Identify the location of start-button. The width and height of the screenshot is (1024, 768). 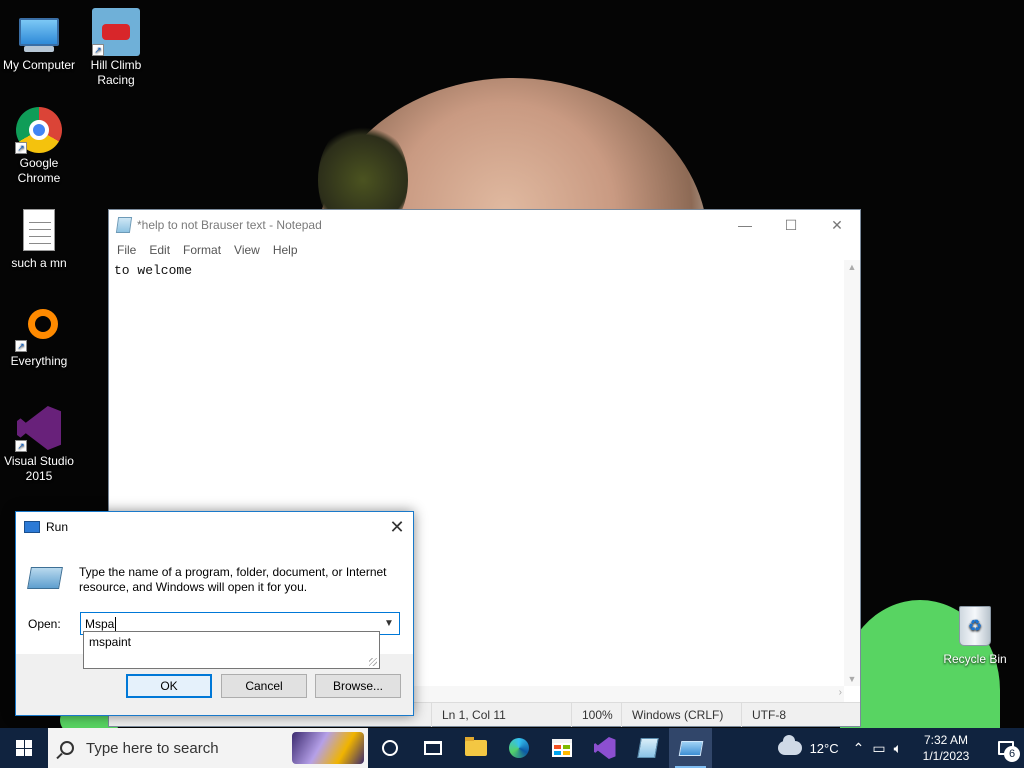
(24, 748).